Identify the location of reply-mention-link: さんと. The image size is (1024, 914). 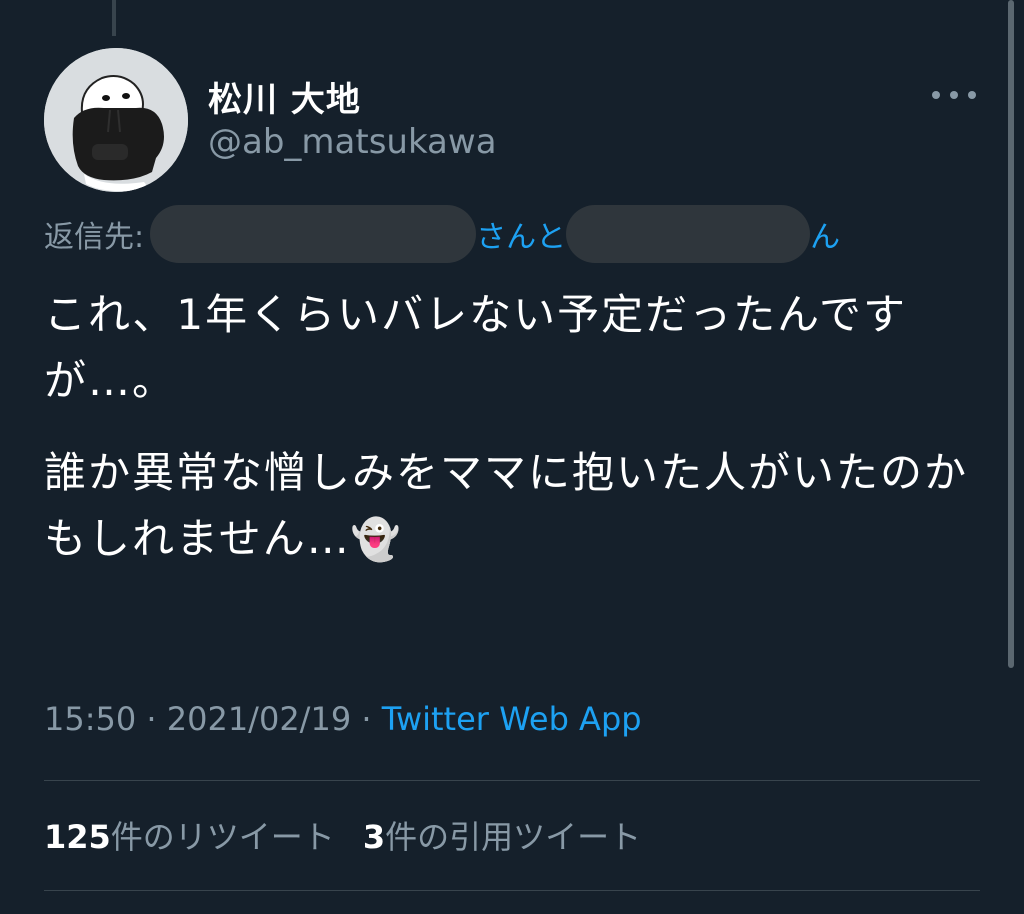
(521, 234).